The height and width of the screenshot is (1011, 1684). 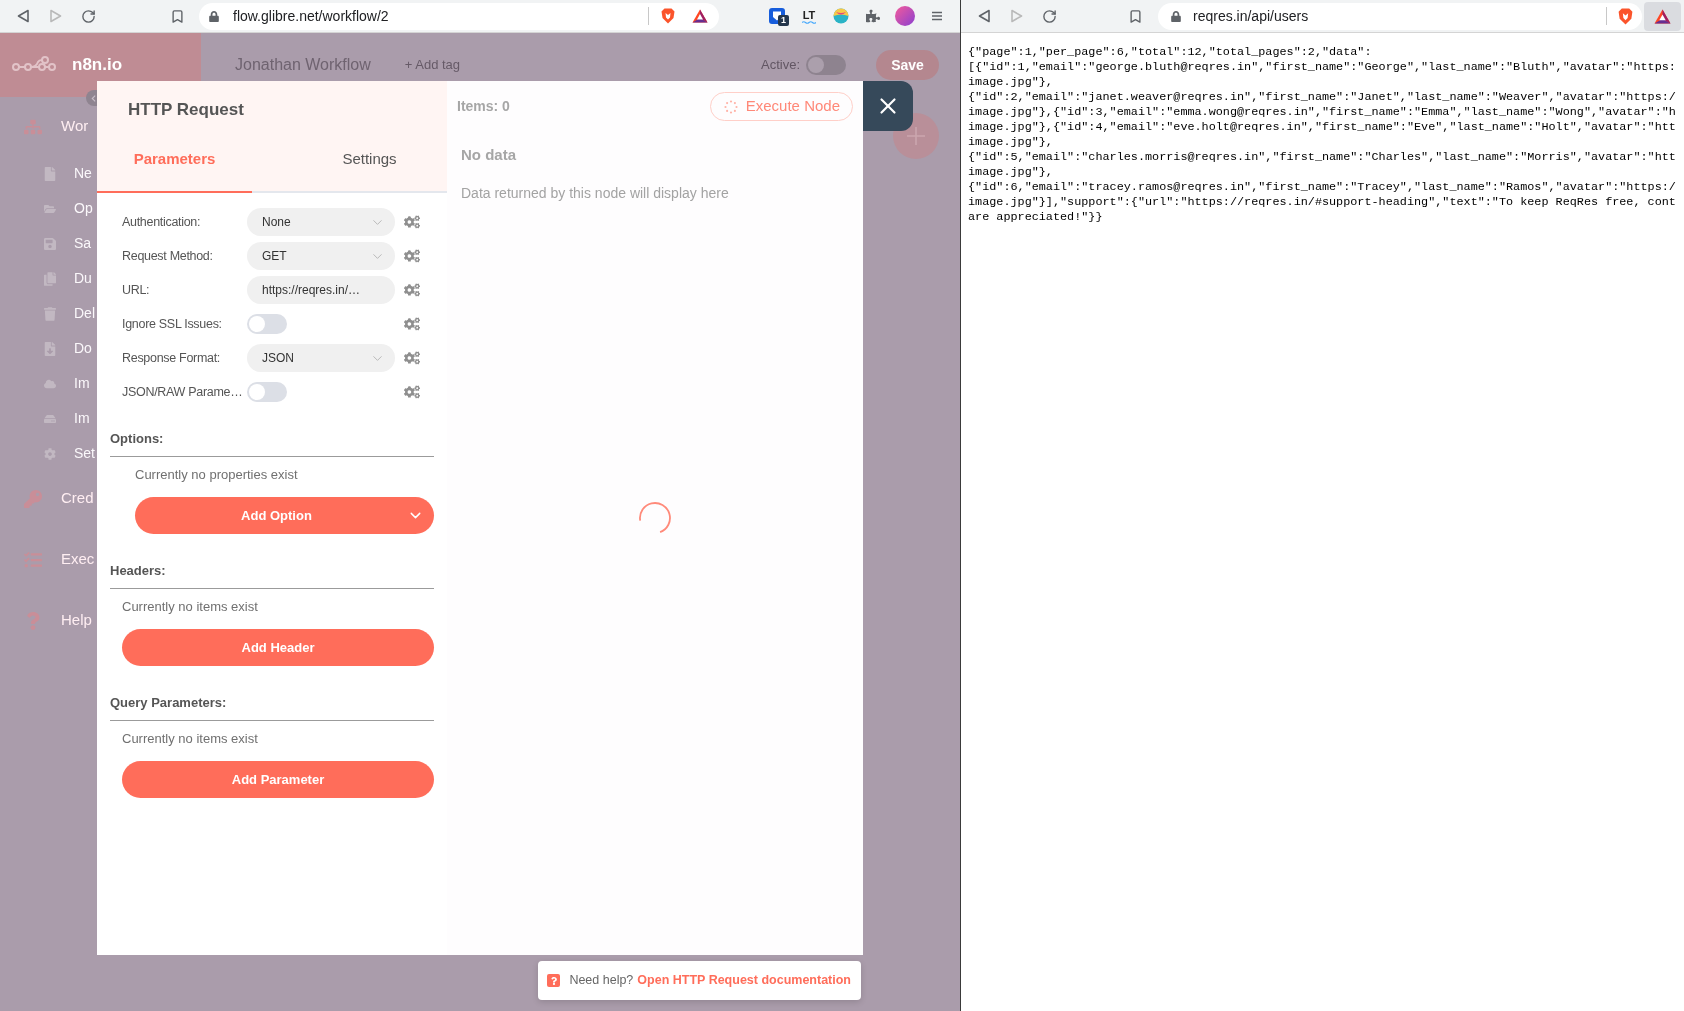 I want to click on field-label: Ignore SSL Issues:, so click(x=172, y=324).